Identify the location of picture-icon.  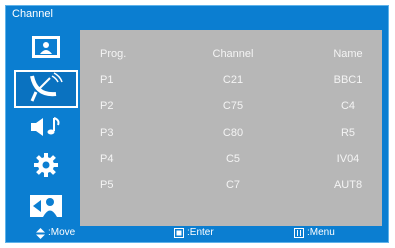
(46, 49).